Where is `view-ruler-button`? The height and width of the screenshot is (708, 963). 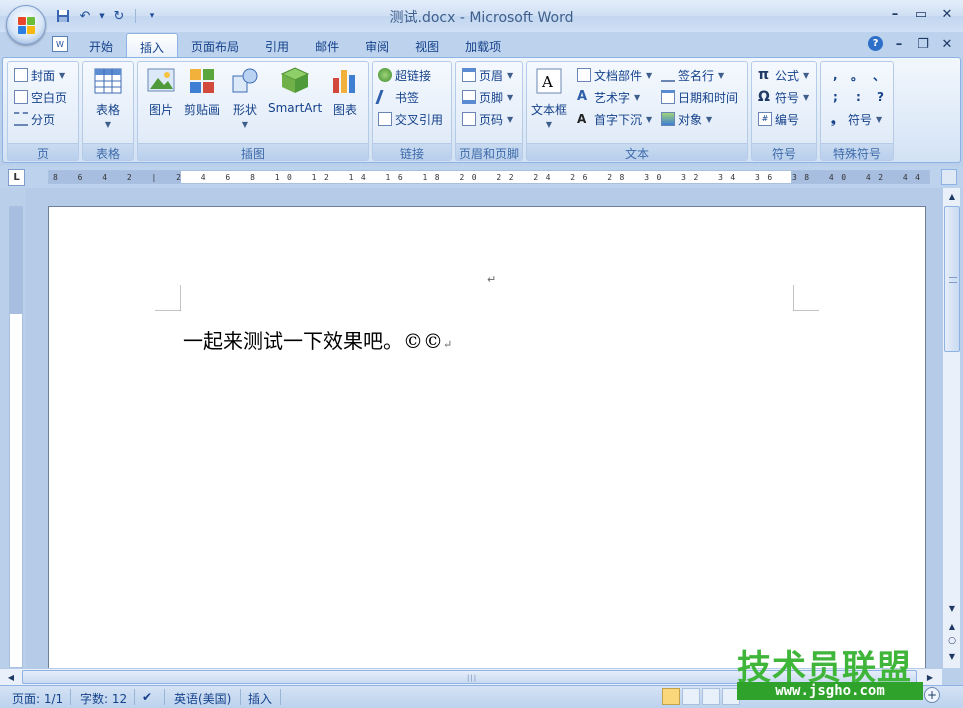
view-ruler-button is located at coordinates (949, 177).